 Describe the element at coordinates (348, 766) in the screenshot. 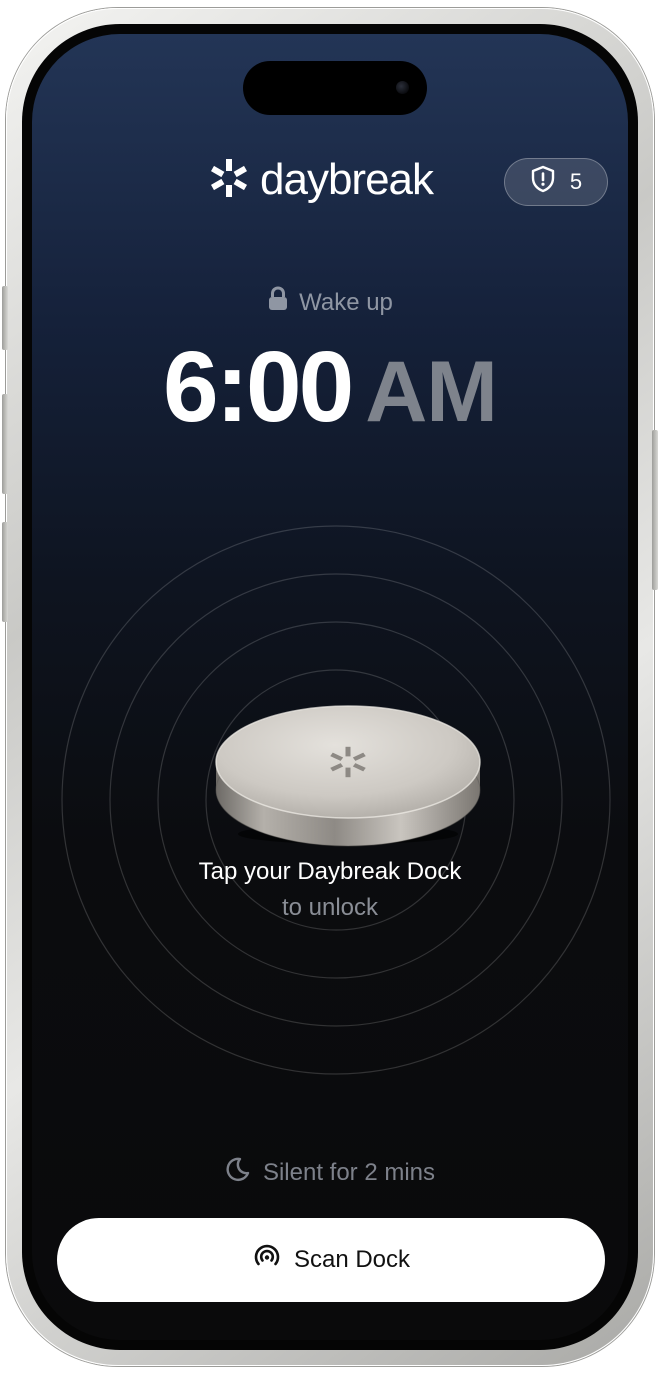

I see `daybreak-dock-image` at that location.